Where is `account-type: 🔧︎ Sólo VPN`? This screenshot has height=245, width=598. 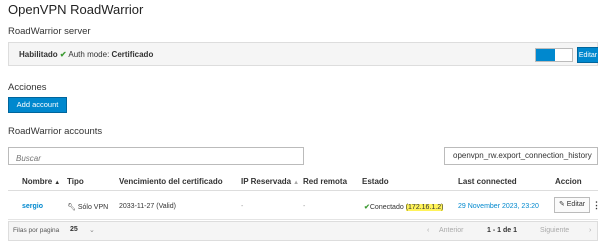
account-type: 🔧︎ Sólo VPN is located at coordinates (87, 207).